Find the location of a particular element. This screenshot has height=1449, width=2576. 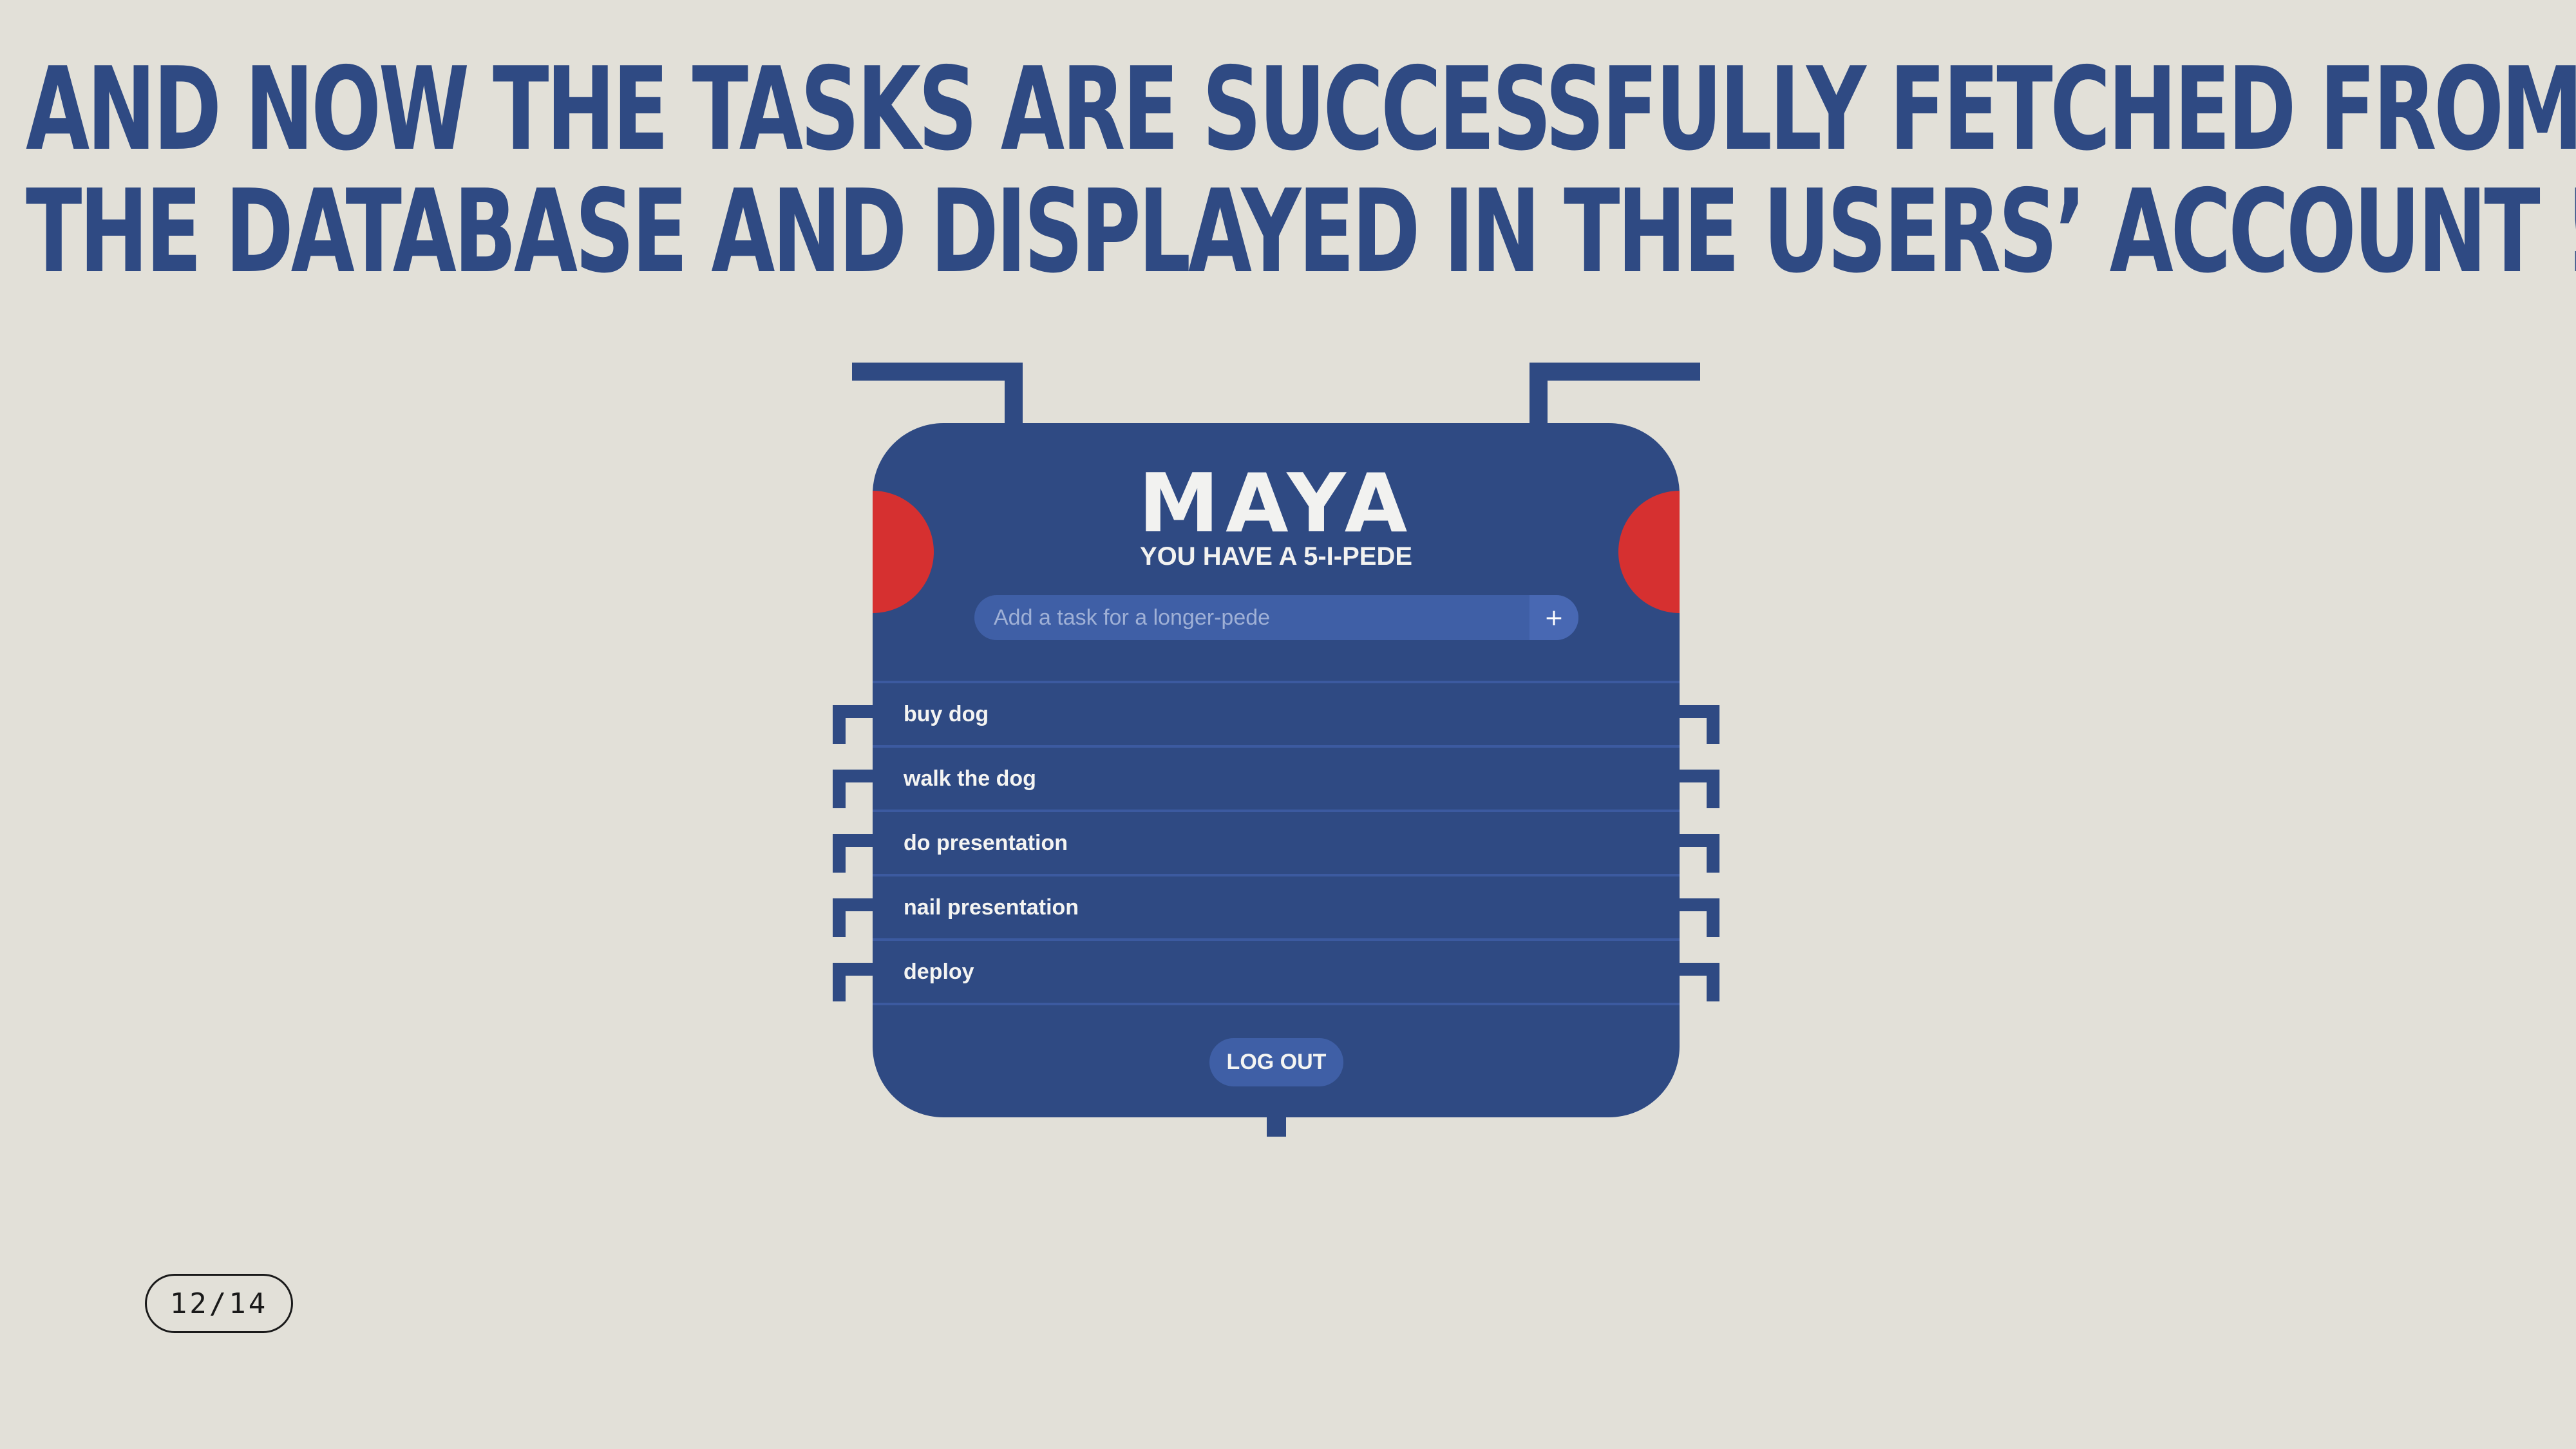

add-task-form: + is located at coordinates (1276, 618).